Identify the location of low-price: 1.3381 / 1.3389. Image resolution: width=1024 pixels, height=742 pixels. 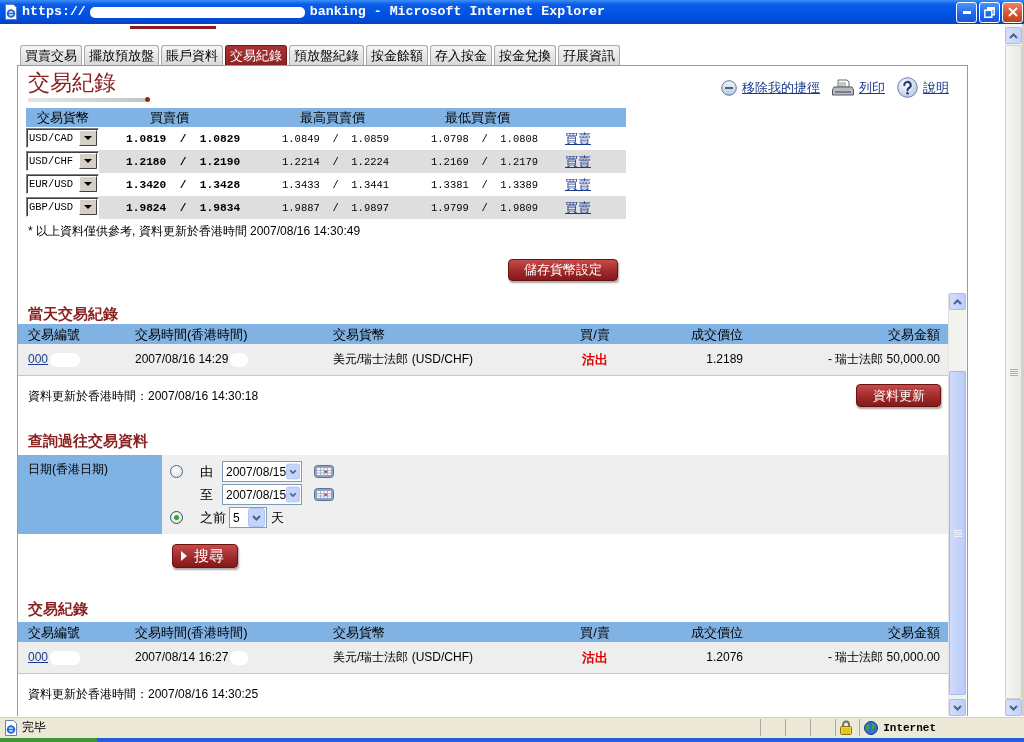
(485, 184).